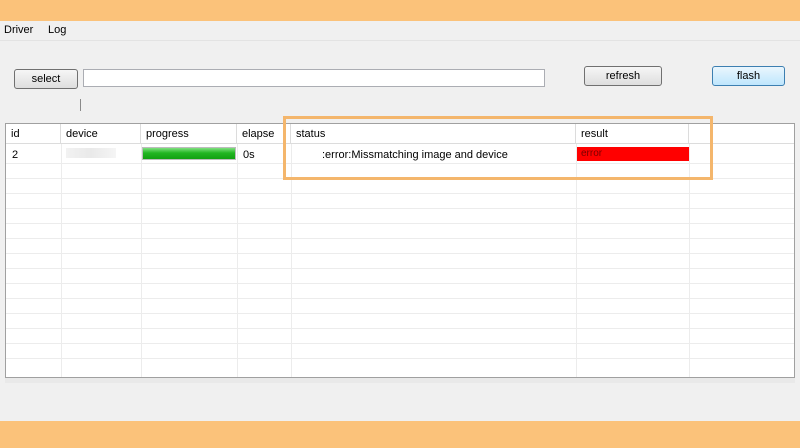  Describe the element at coordinates (18, 30) in the screenshot. I see `menu-driver: Driver` at that location.